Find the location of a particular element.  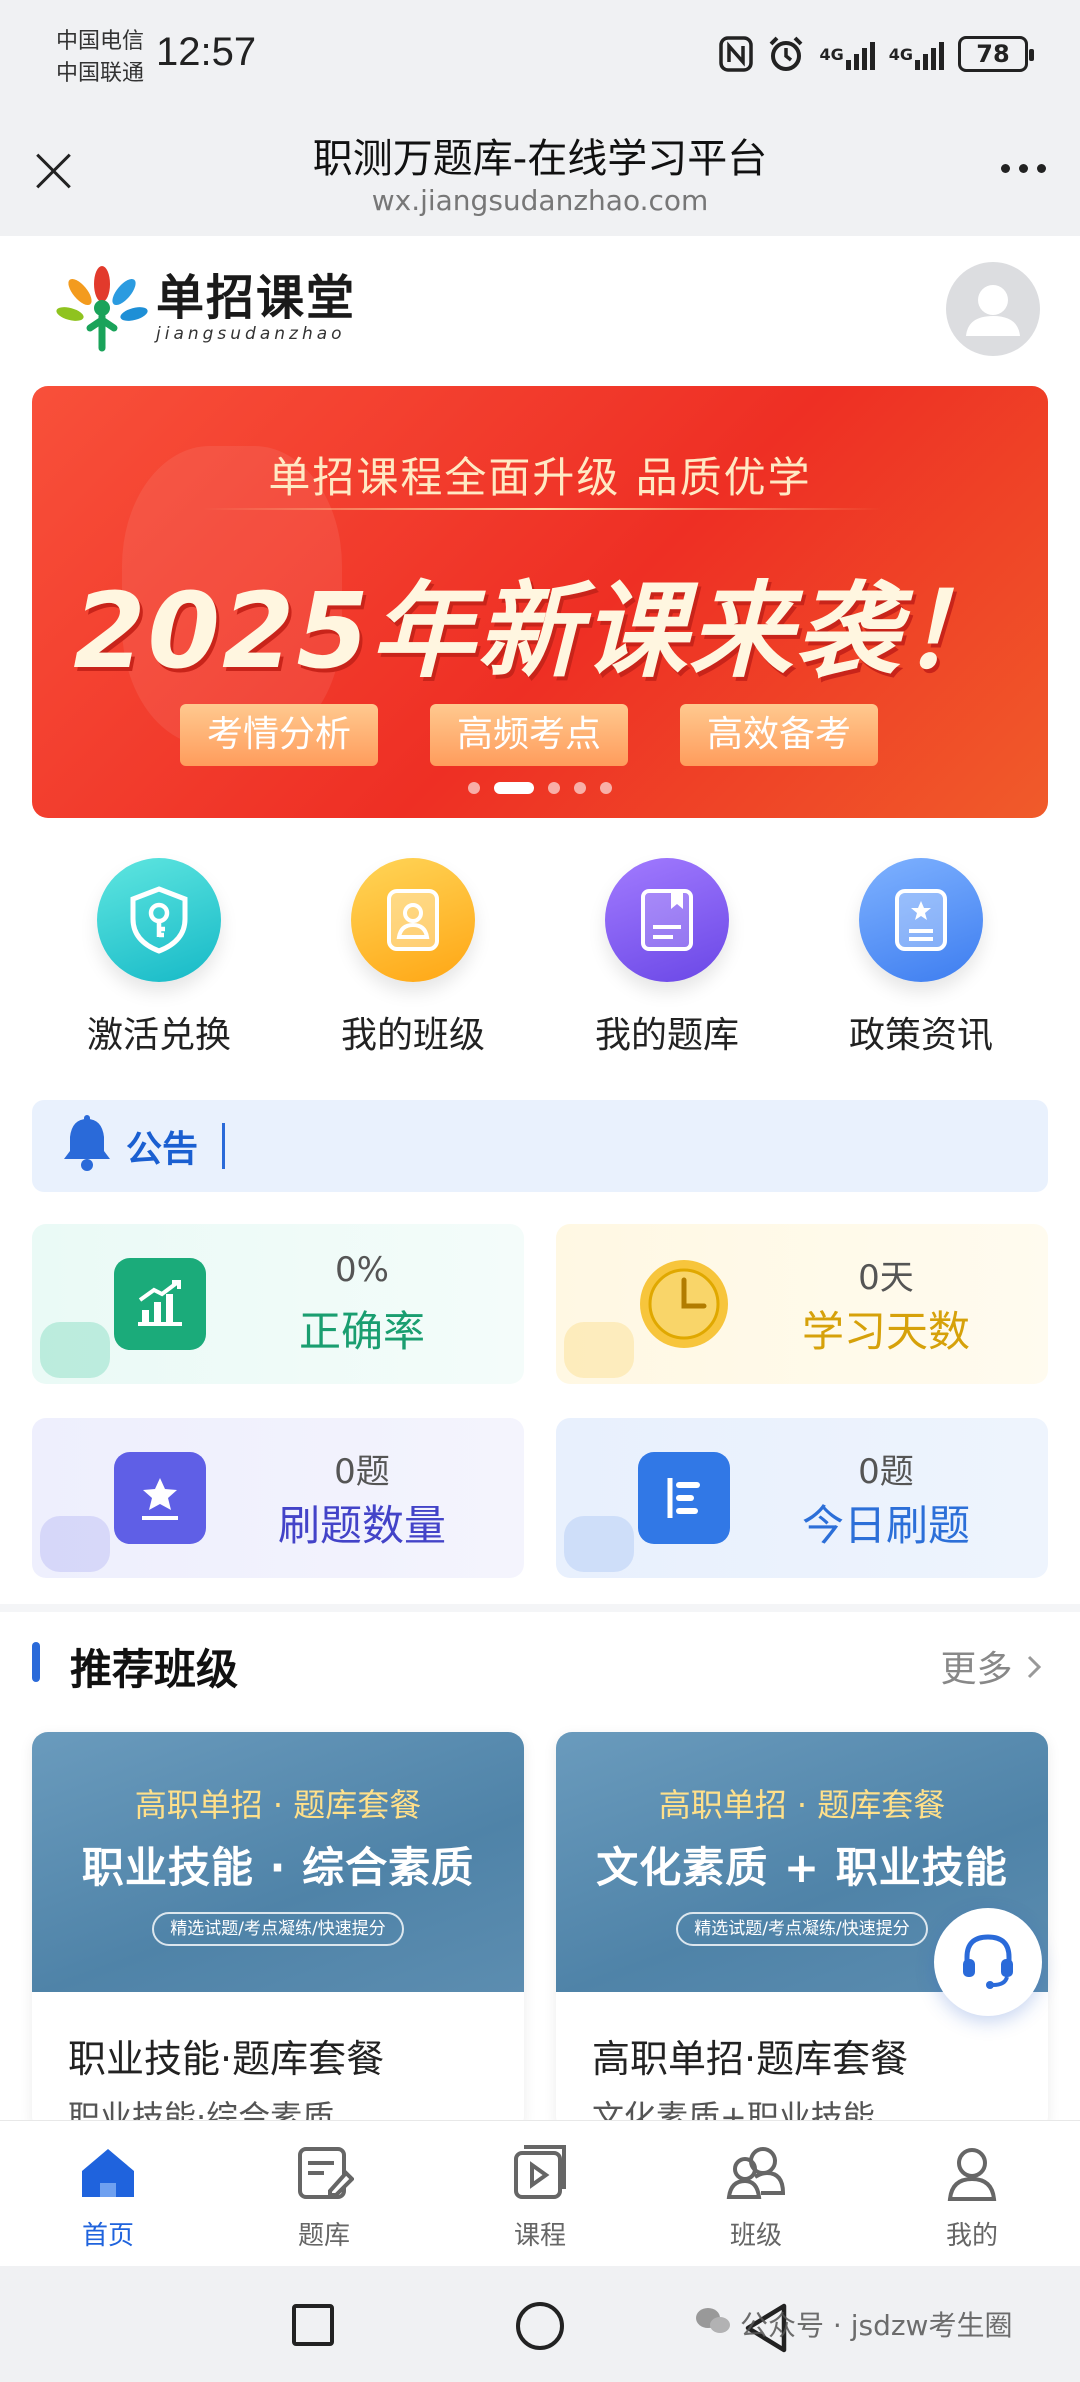

notice-bar: 公告 is located at coordinates (540, 1146).